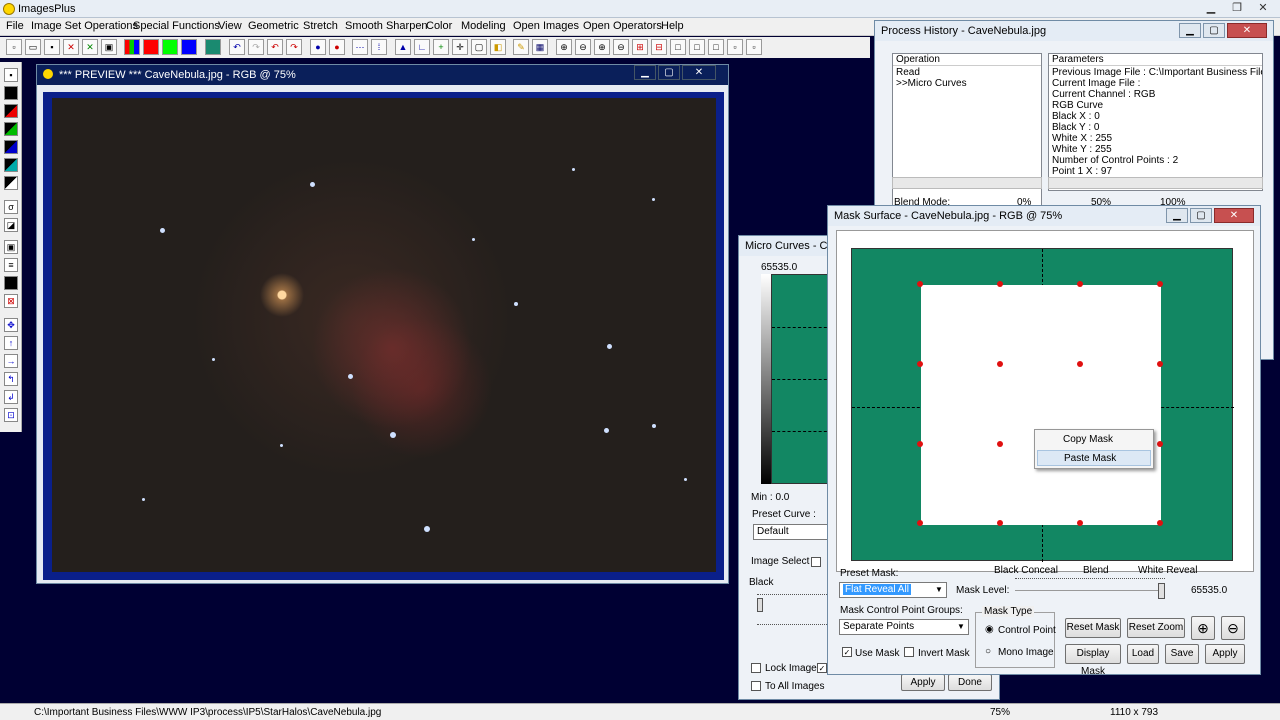 The height and width of the screenshot is (720, 1280). What do you see at coordinates (970, 682) in the screenshot?
I see `micro-curves-done-button: Done` at bounding box center [970, 682].